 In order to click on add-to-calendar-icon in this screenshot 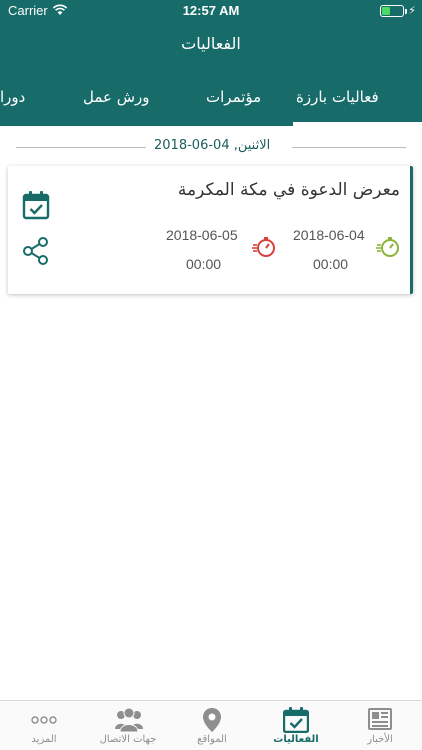, I will do `click(36, 205)`.